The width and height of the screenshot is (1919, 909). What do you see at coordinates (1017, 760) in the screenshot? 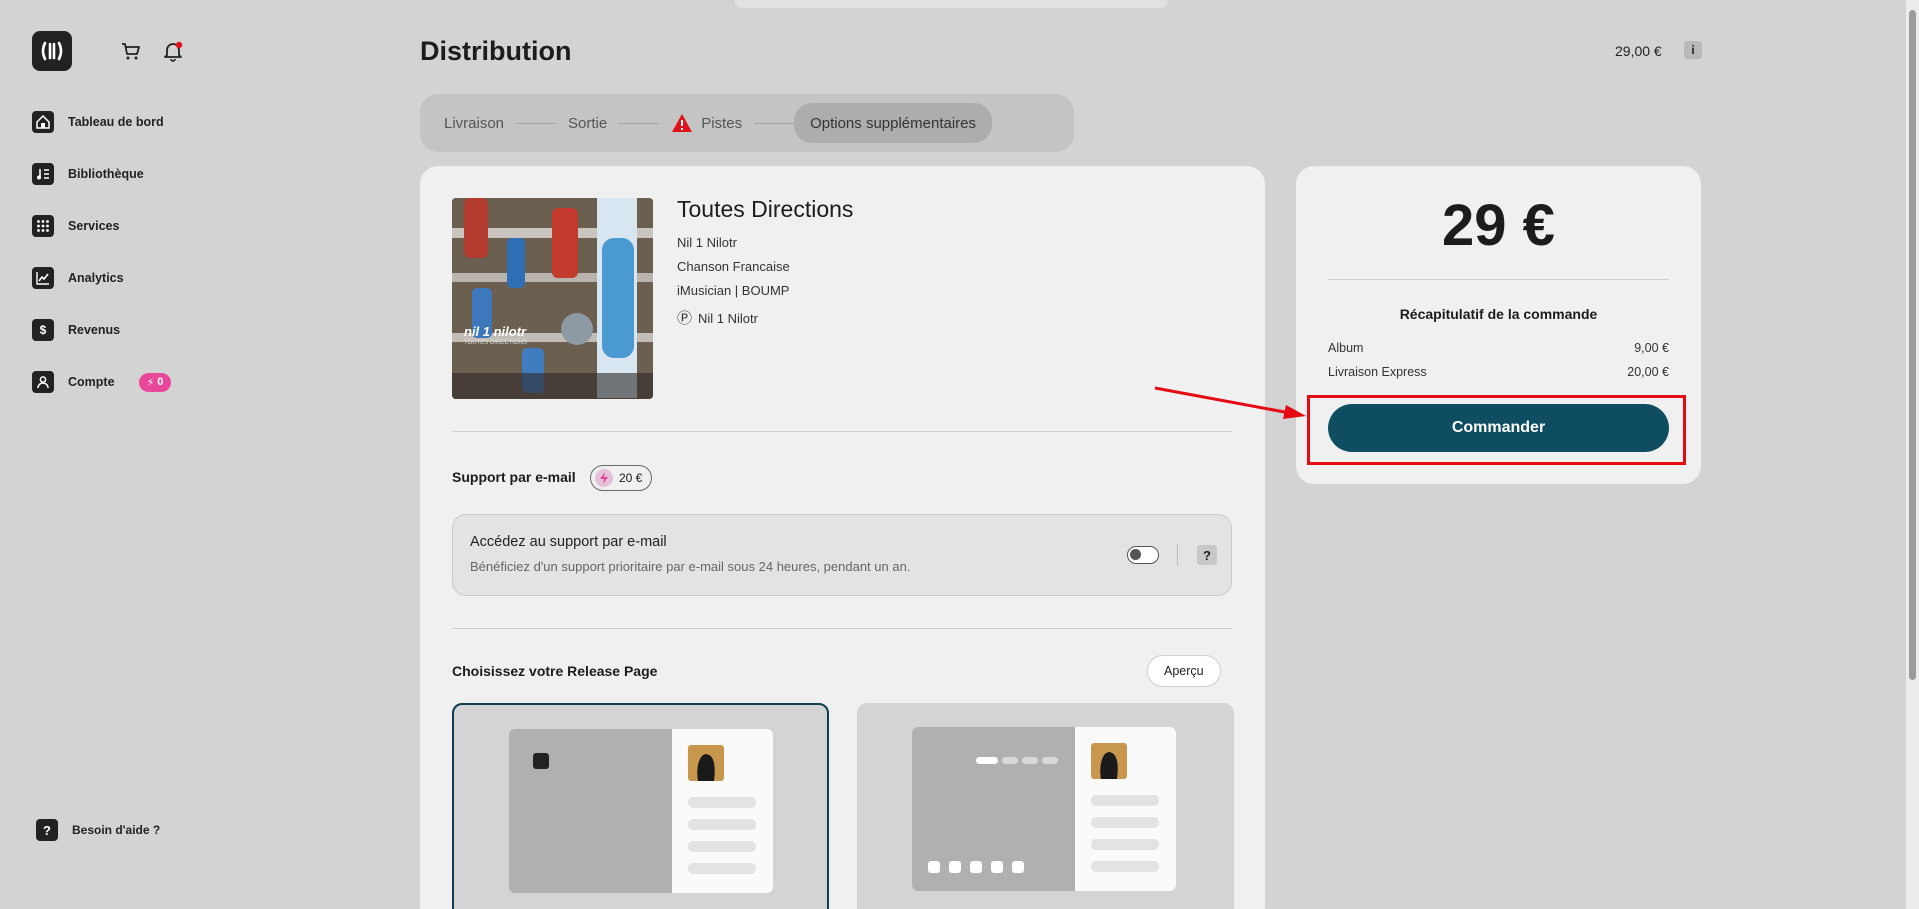
I see `carousel-dots` at bounding box center [1017, 760].